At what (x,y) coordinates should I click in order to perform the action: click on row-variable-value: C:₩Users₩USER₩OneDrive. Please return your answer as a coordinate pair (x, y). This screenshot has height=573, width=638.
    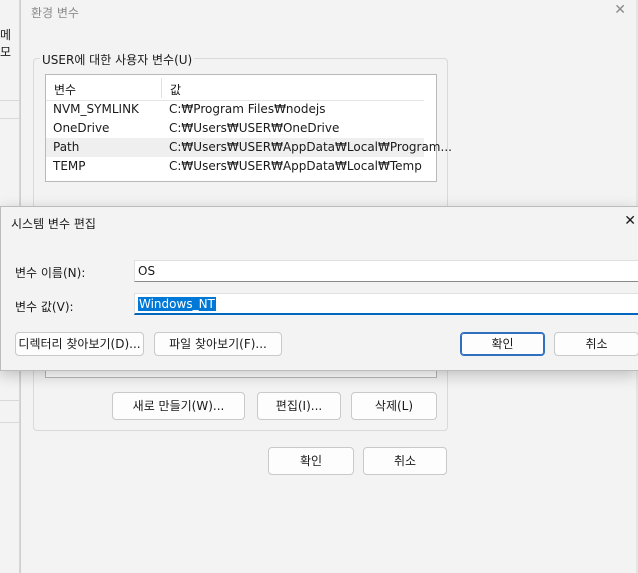
    Looking at the image, I should click on (254, 128).